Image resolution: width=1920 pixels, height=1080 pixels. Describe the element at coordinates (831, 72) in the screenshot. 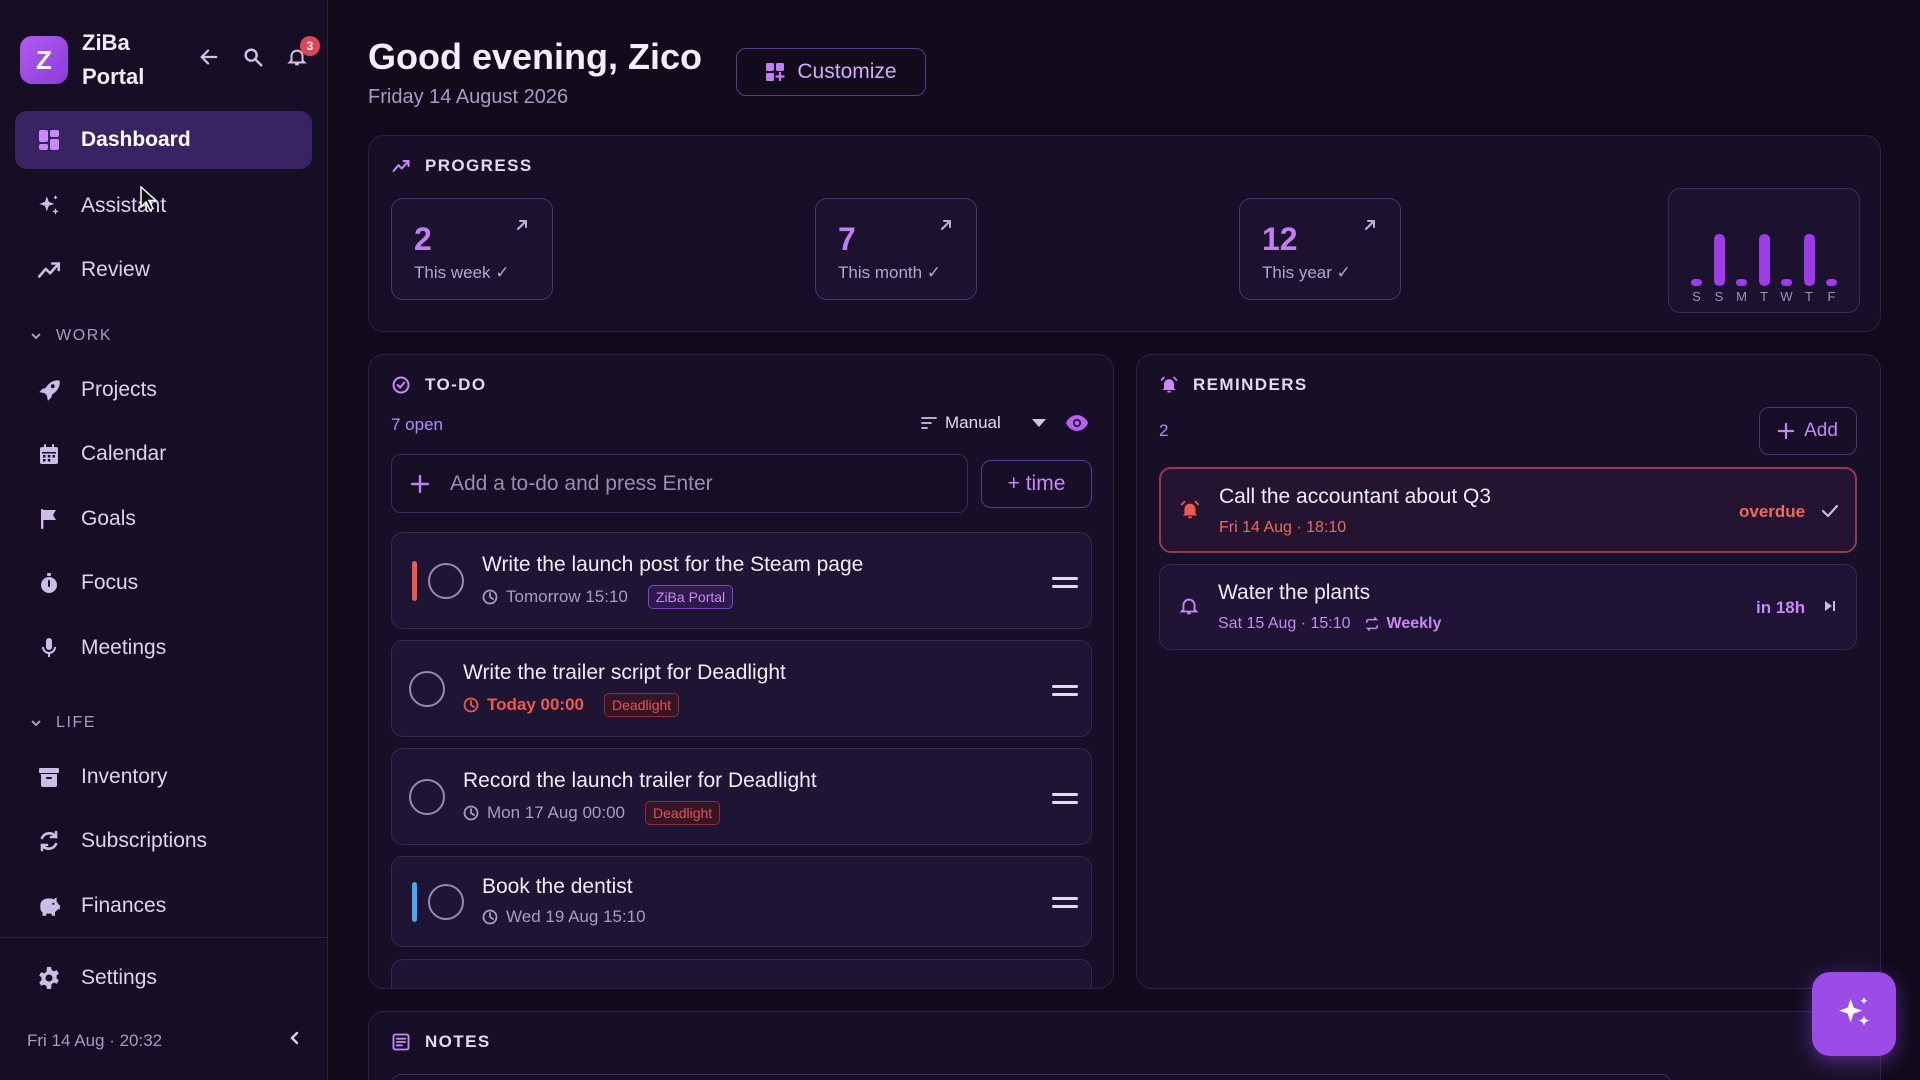

I see `customize-button: Customize` at that location.